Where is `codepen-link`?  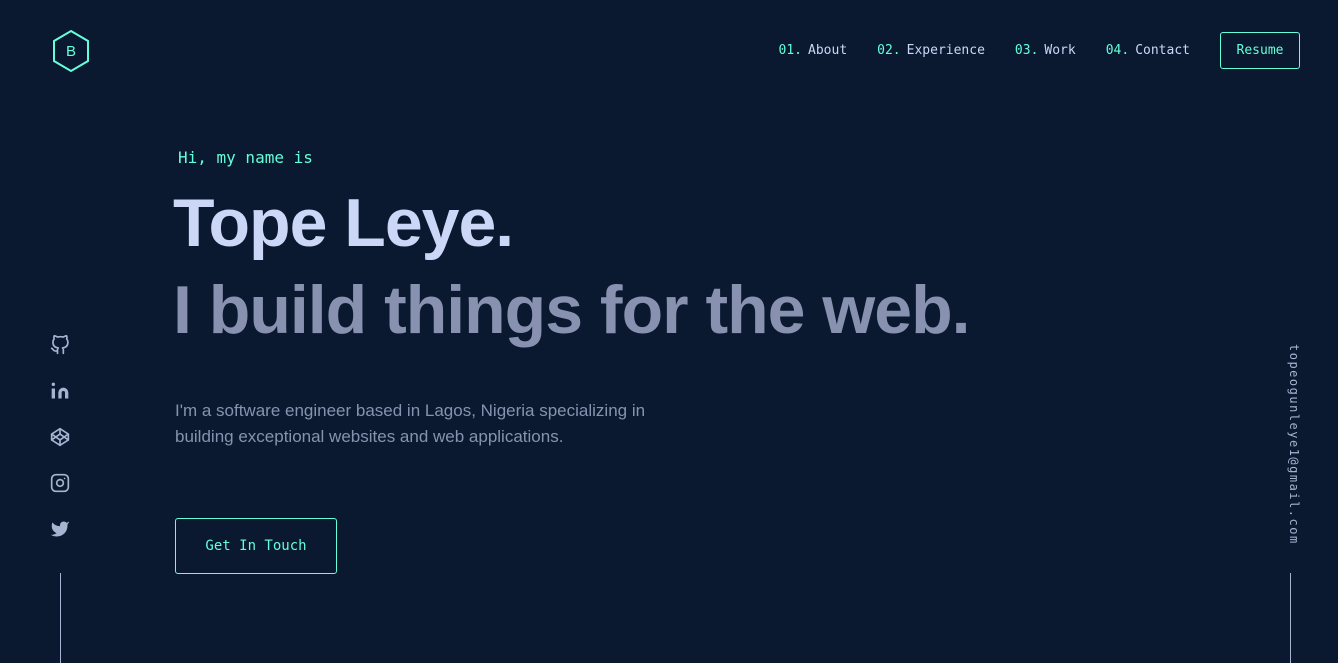 codepen-link is located at coordinates (60, 437).